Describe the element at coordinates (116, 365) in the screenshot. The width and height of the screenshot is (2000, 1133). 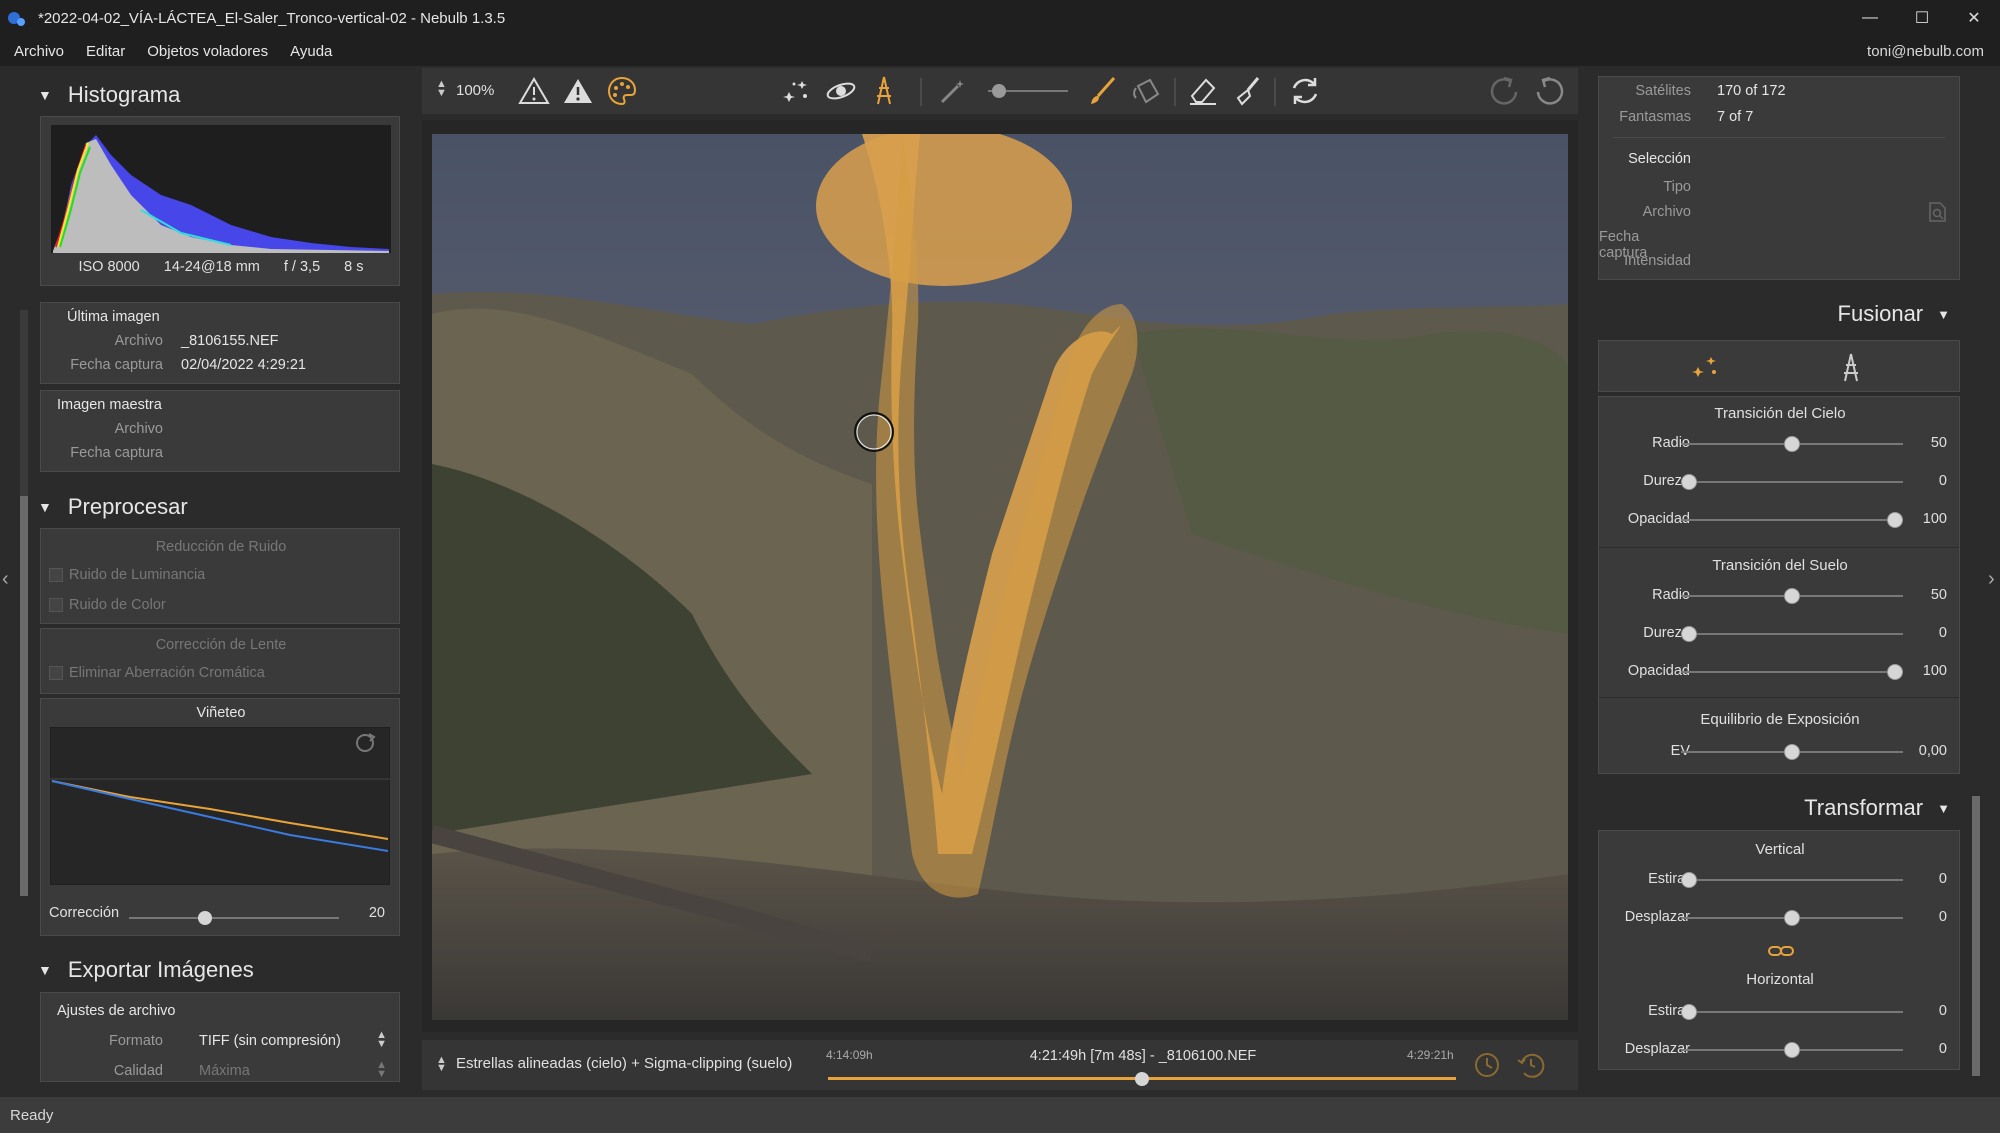
I see `last-image-date-label: Fecha captura` at that location.